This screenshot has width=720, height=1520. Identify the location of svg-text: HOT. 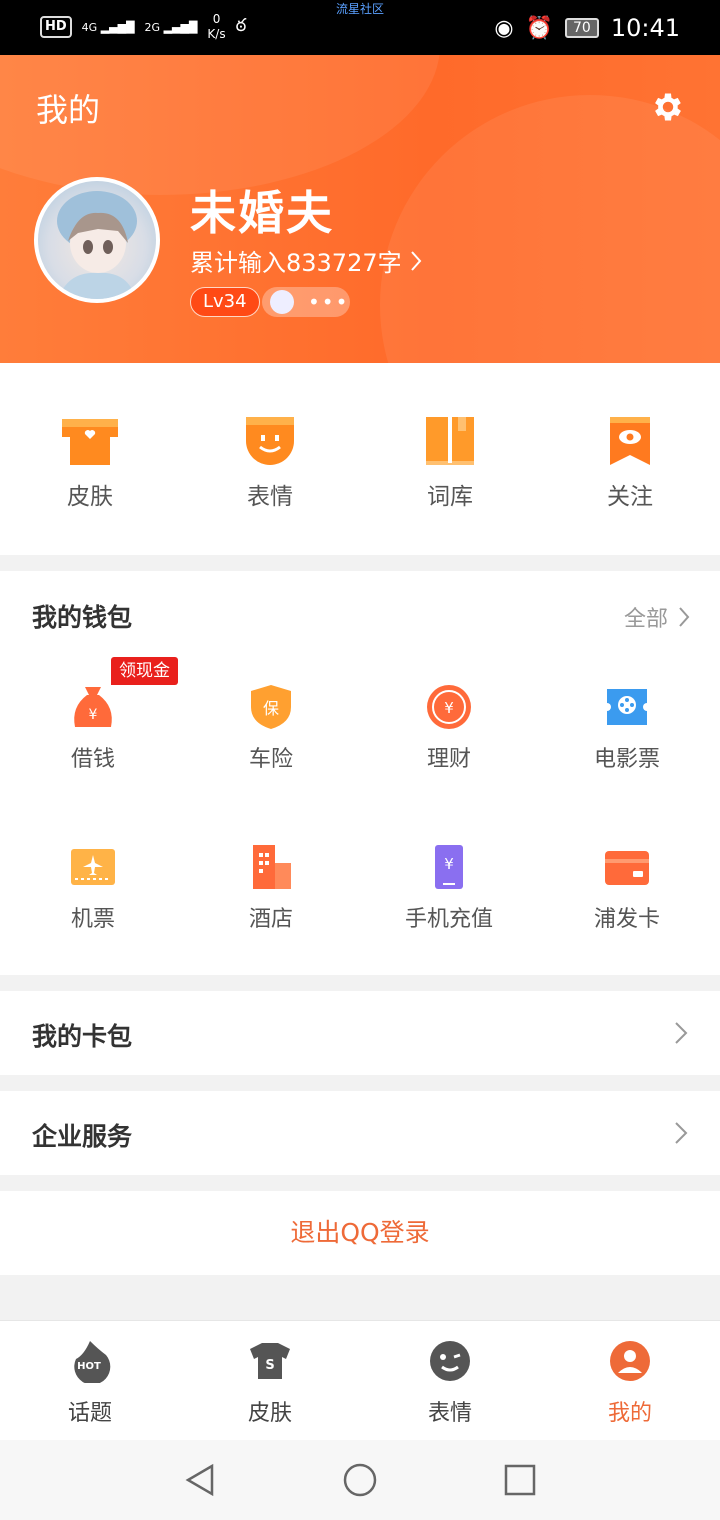
(89, 1366).